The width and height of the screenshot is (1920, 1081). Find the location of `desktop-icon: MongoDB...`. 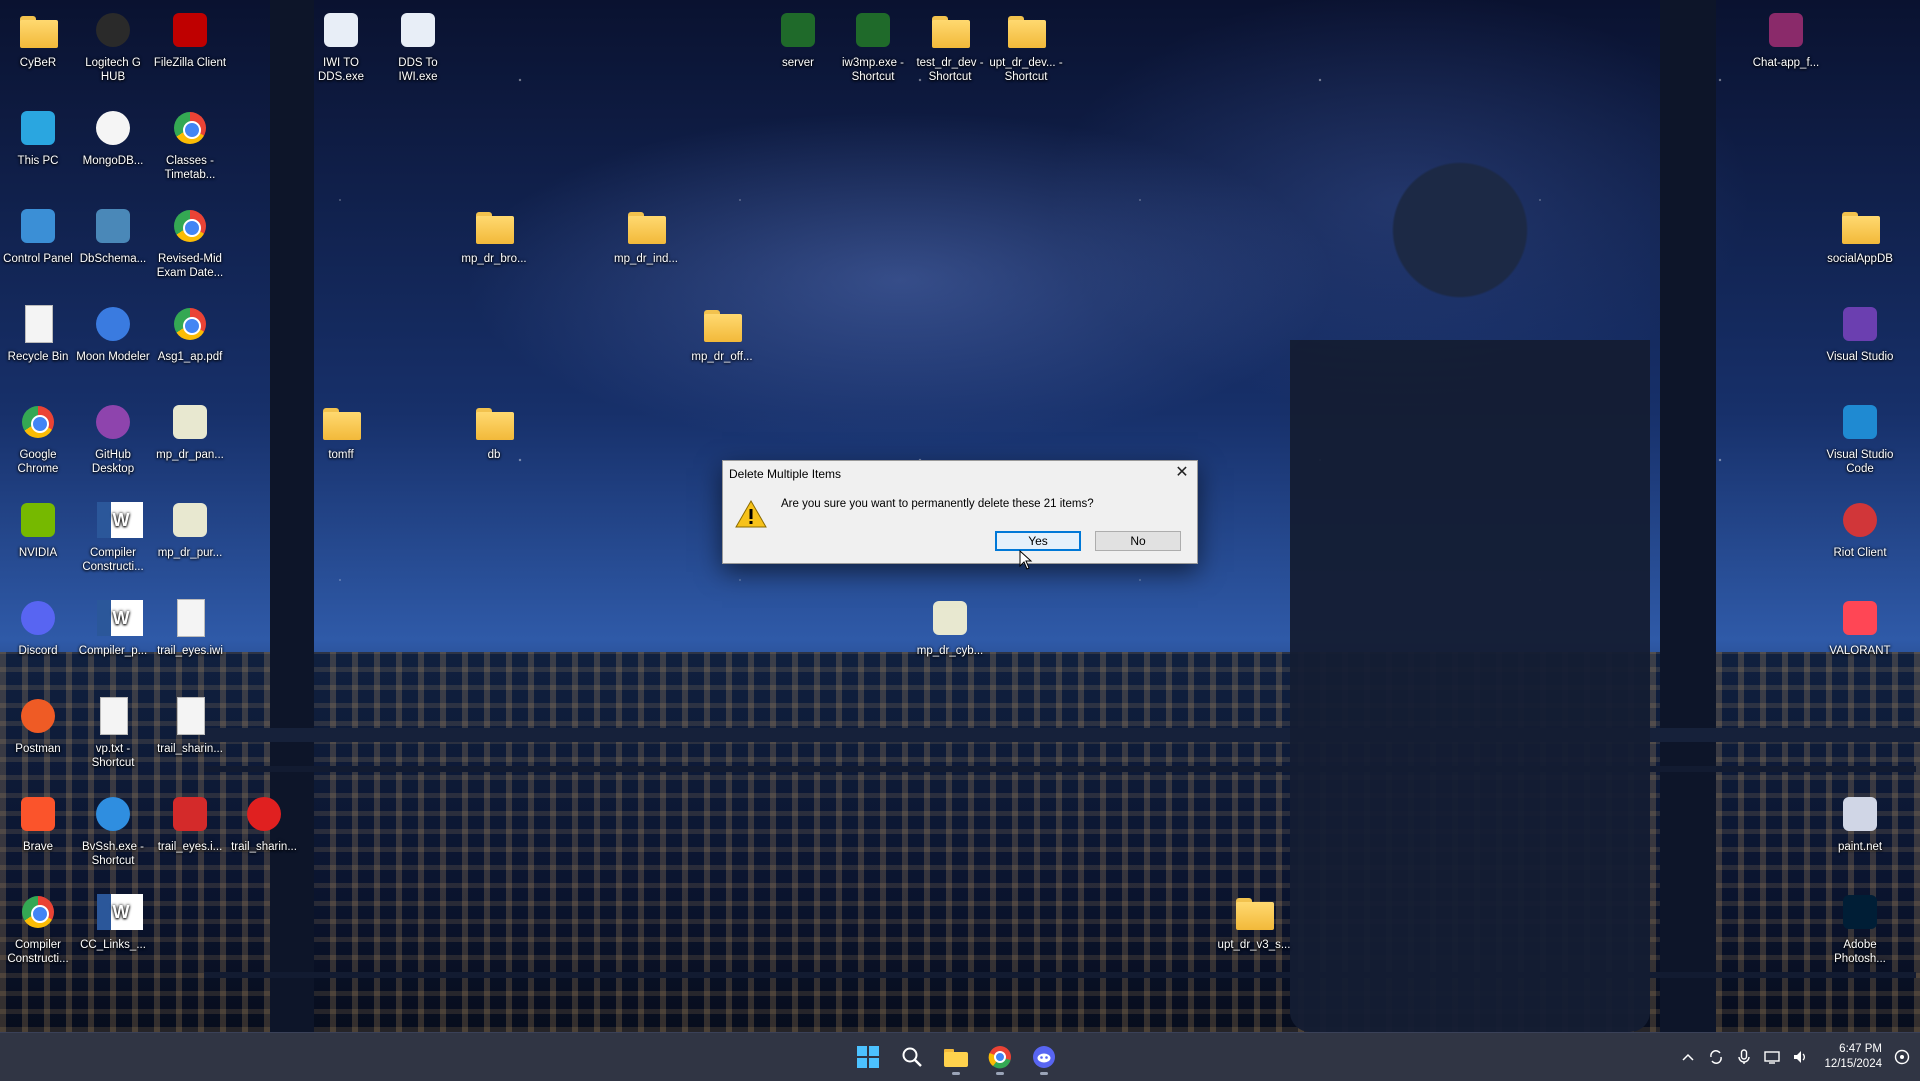

desktop-icon: MongoDB... is located at coordinates (113, 137).